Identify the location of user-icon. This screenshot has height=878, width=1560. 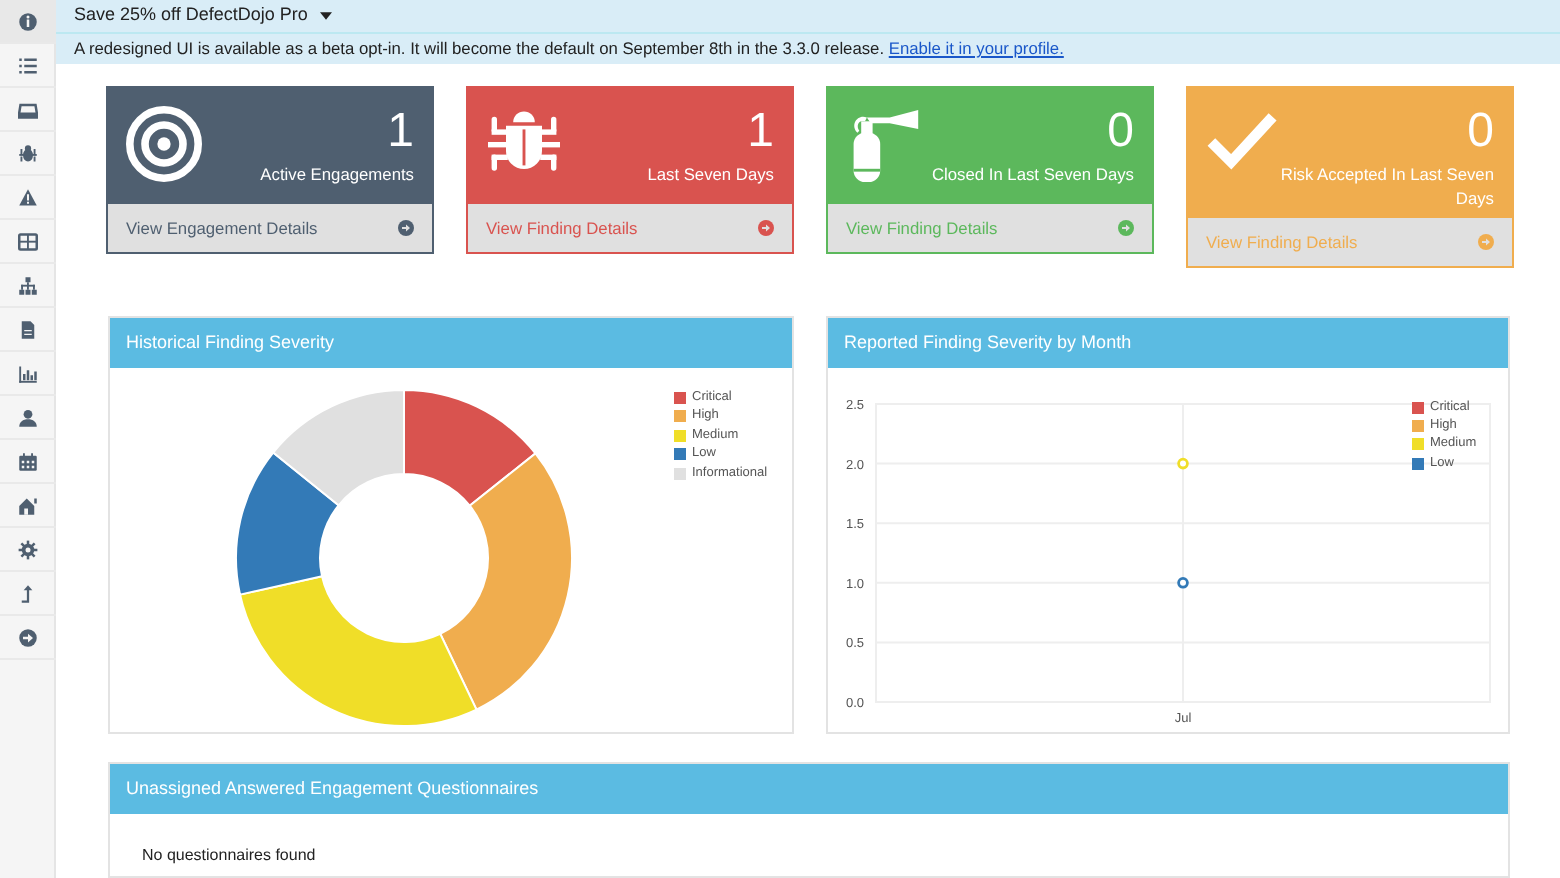
(28, 417).